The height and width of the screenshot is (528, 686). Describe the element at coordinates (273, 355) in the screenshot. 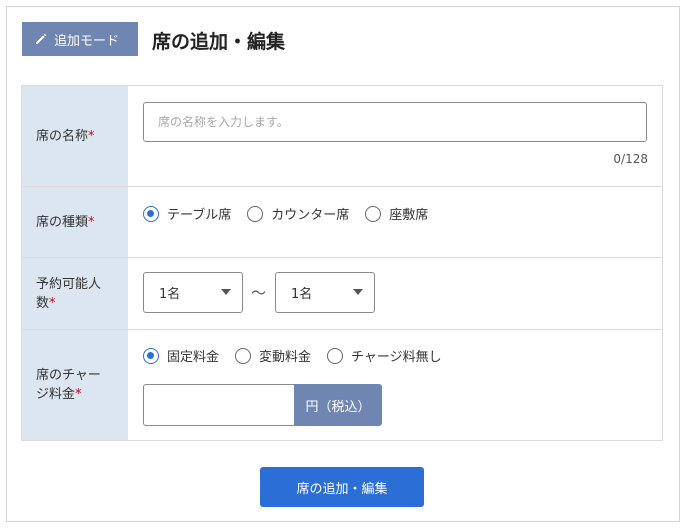

I see `radio-option-variable: 変動料金` at that location.